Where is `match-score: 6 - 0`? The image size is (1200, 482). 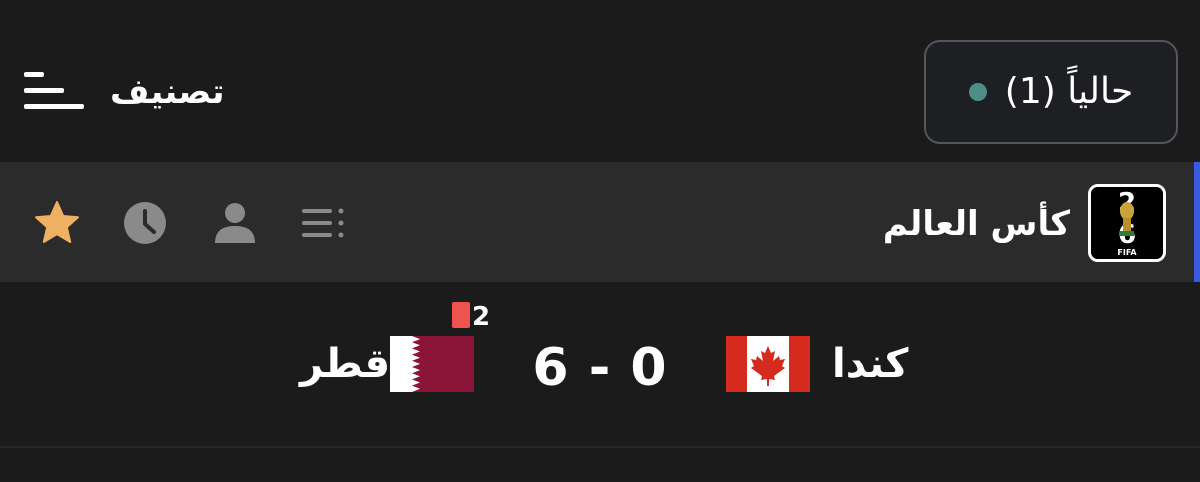 match-score: 6 - 0 is located at coordinates (600, 368).